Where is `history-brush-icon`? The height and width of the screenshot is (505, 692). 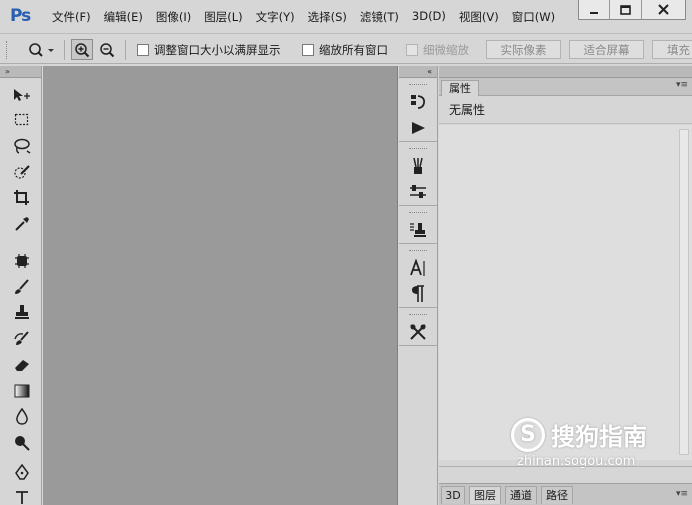
history-brush-icon is located at coordinates (21, 338).